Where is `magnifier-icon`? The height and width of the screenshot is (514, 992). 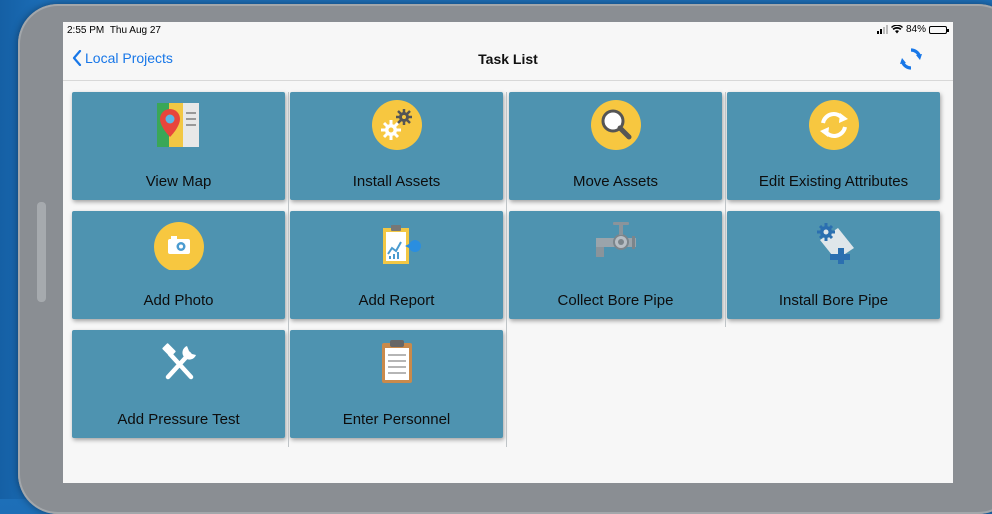 magnifier-icon is located at coordinates (615, 125).